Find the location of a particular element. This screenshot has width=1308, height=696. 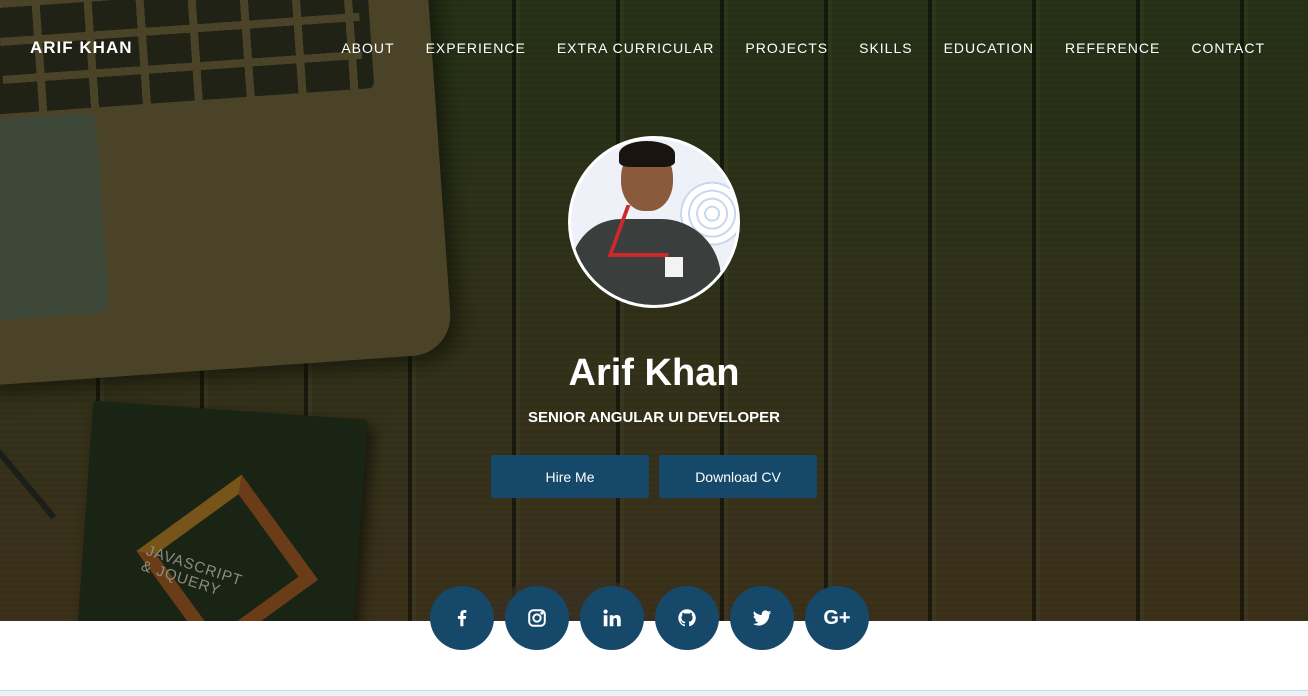

hire-me-button: Hire Me is located at coordinates (570, 476).